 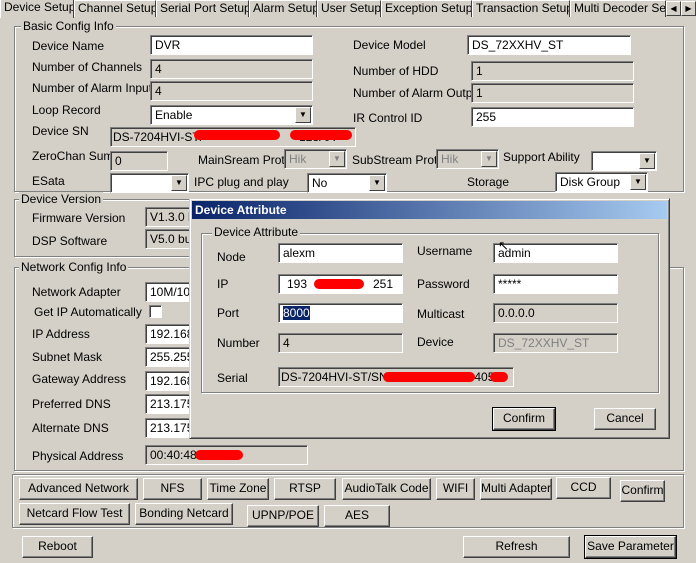 I want to click on wifi-button: WIFI, so click(x=455, y=489).